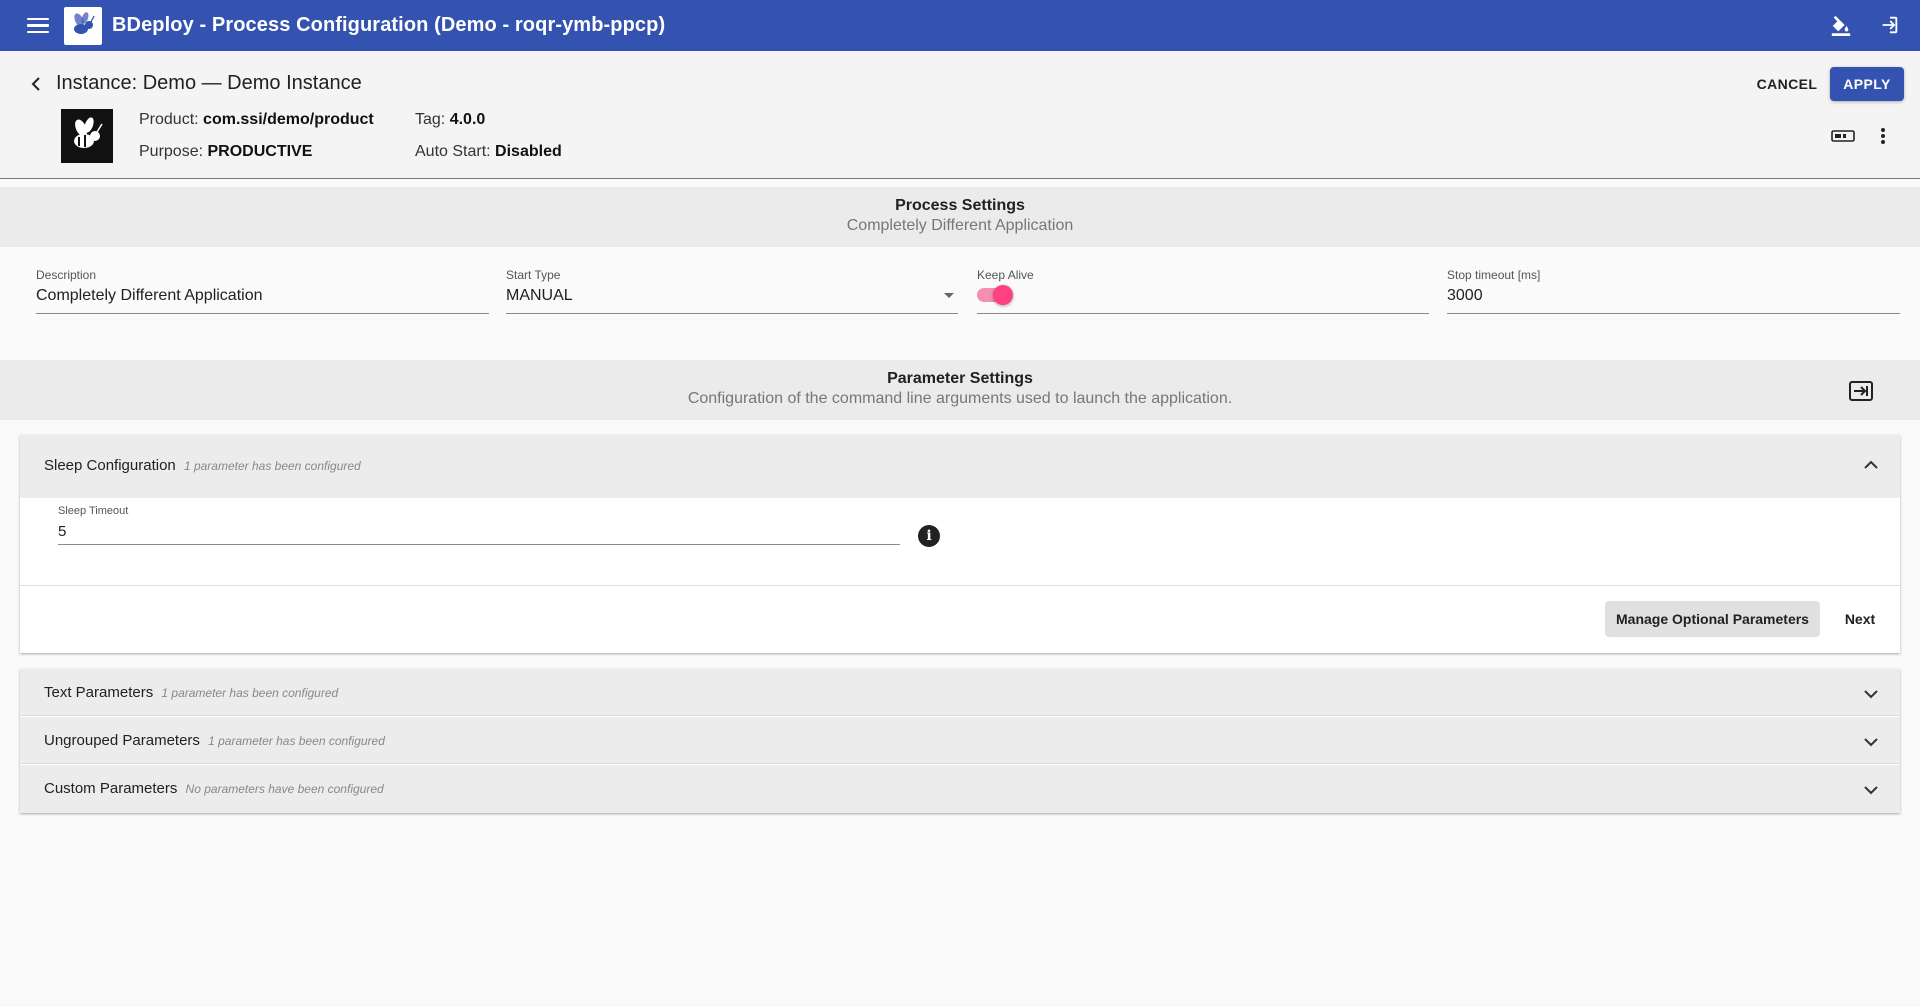 This screenshot has height=1007, width=1920. Describe the element at coordinates (1494, 275) in the screenshot. I see `stop-timeout-label: Stop timeout [ms]` at that location.